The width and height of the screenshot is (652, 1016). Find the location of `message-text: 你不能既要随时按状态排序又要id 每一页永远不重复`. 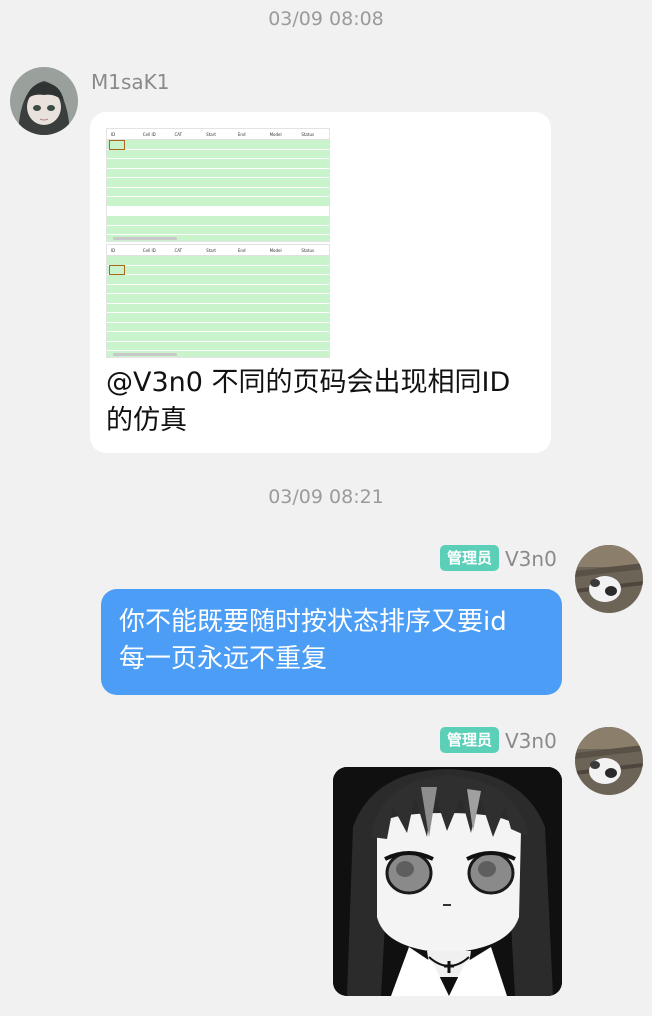

message-text: 你不能既要随时按状态排序又要id 每一页永远不重复 is located at coordinates (313, 640).